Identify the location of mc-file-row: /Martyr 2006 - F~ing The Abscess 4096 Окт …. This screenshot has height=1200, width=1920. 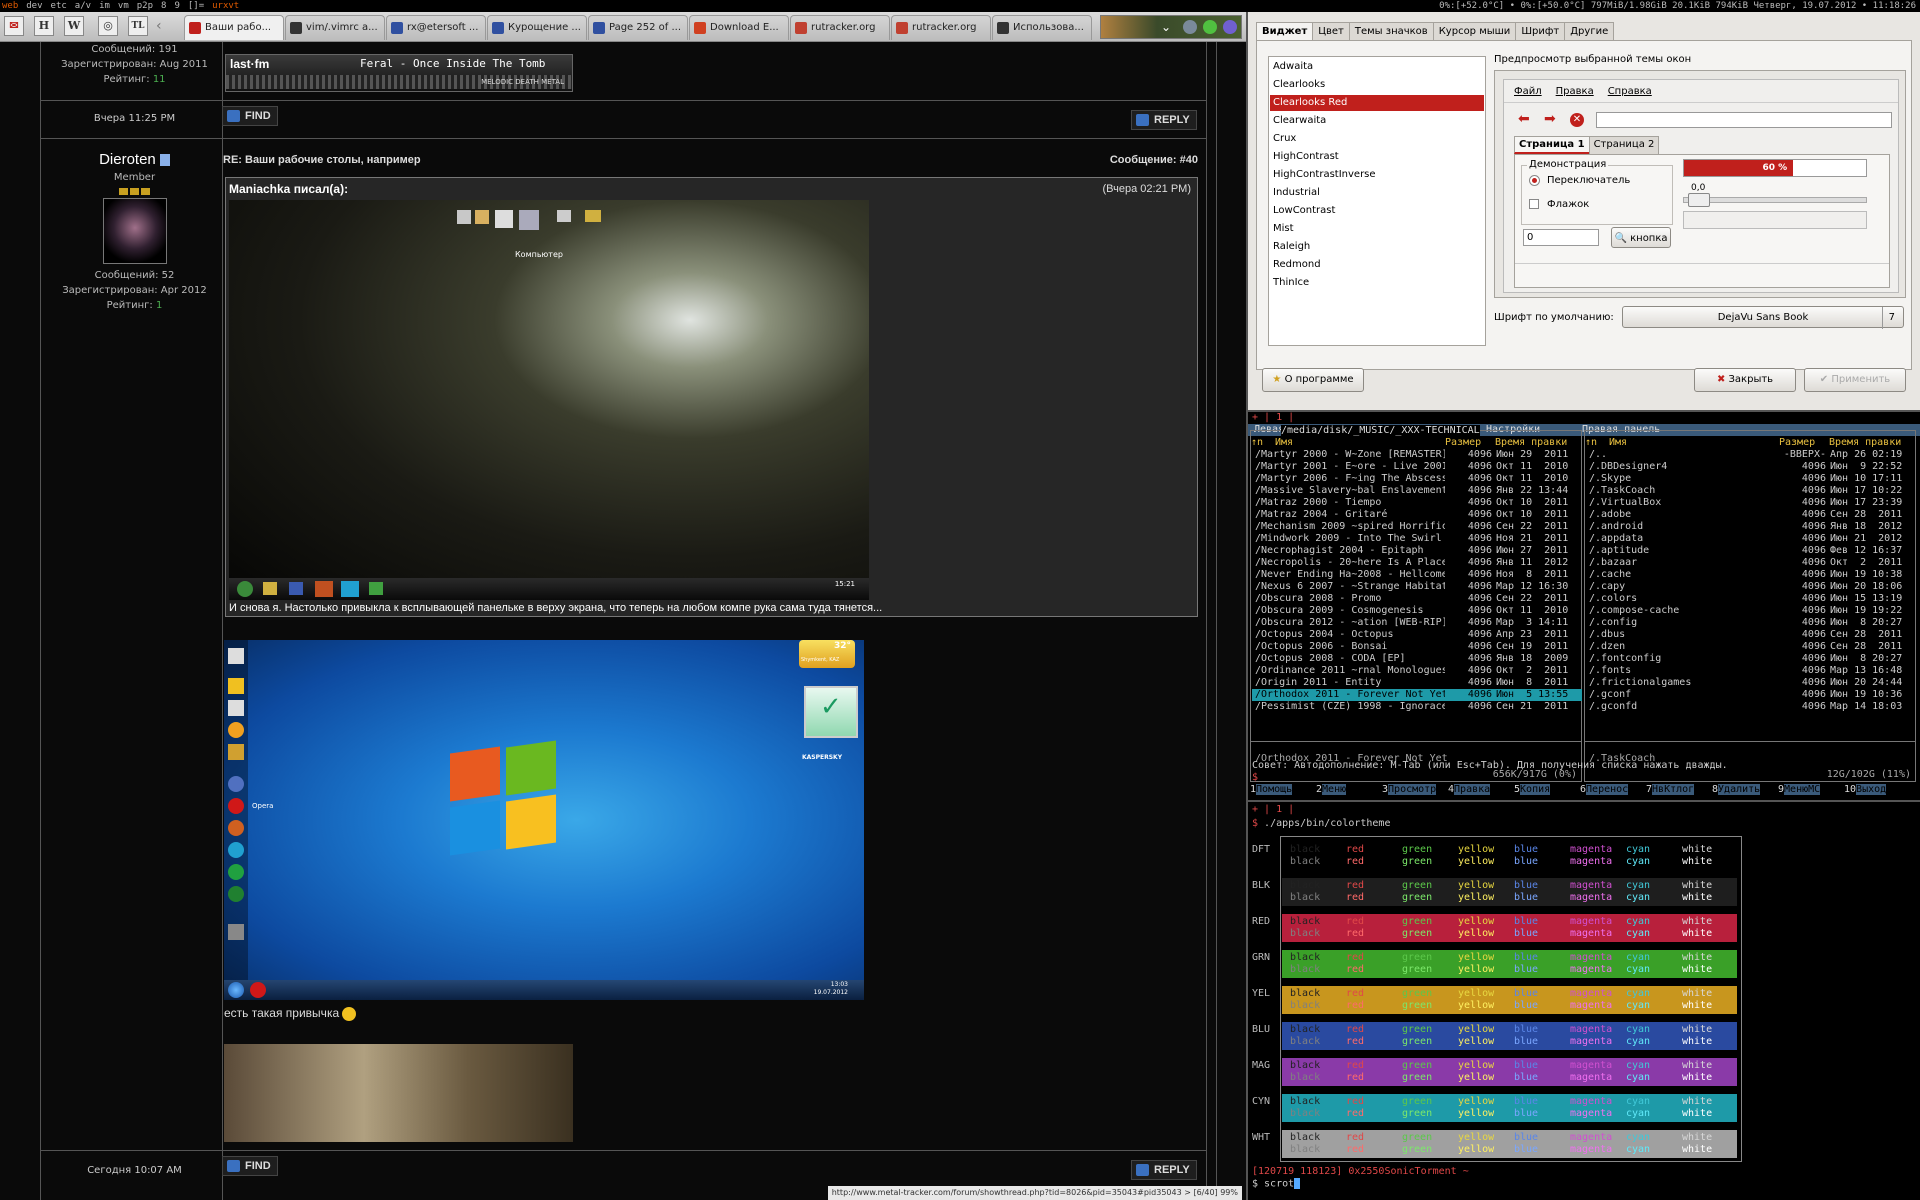
(1417, 479).